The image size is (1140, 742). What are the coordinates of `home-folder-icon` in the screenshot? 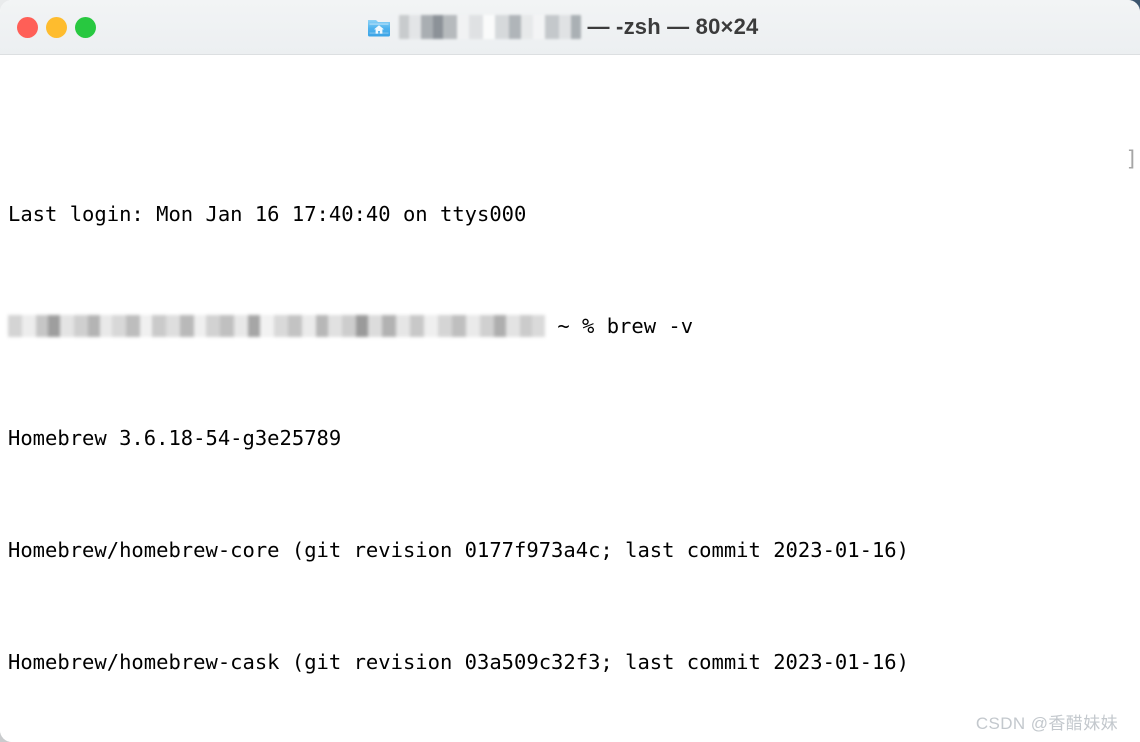 It's located at (378, 28).